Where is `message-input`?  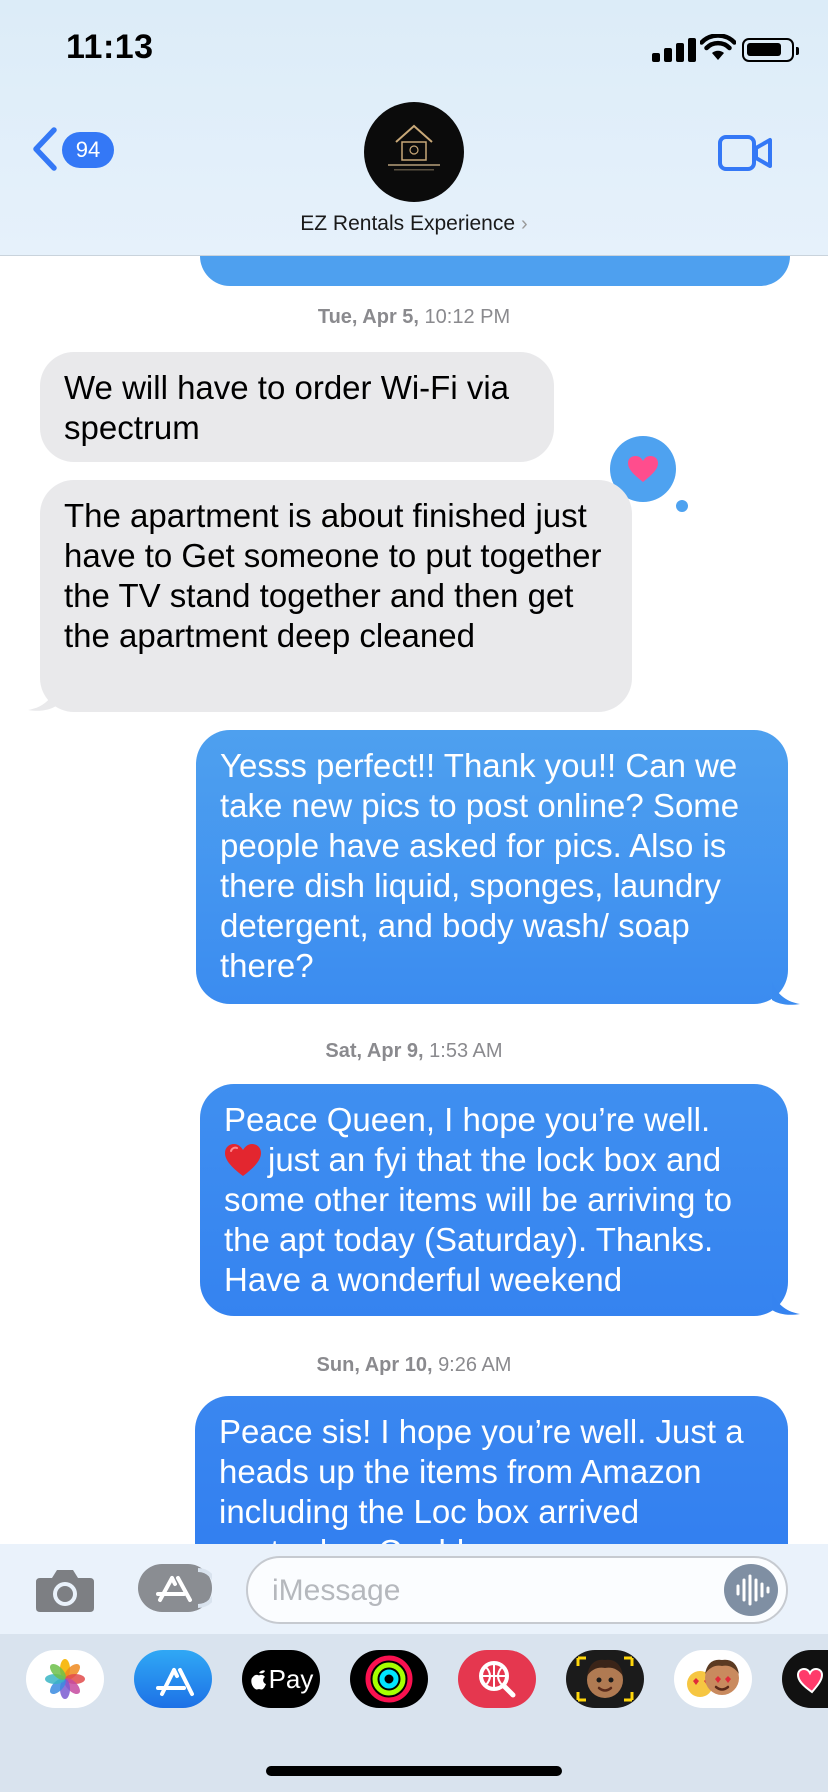
message-input is located at coordinates (492, 1591).